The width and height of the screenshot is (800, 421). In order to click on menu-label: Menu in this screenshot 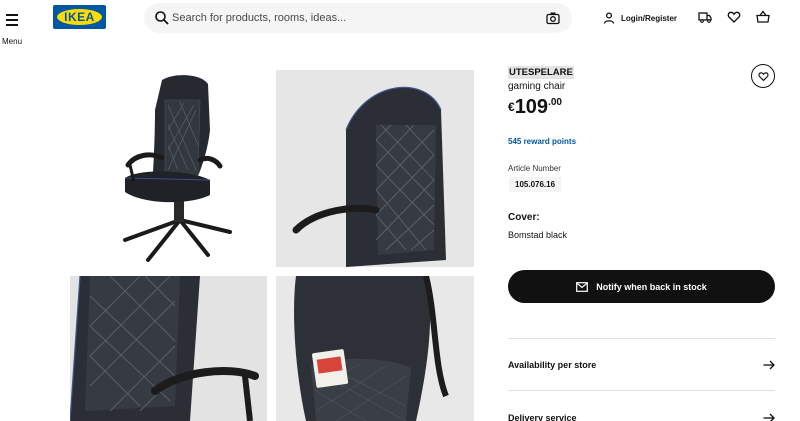, I will do `click(12, 41)`.